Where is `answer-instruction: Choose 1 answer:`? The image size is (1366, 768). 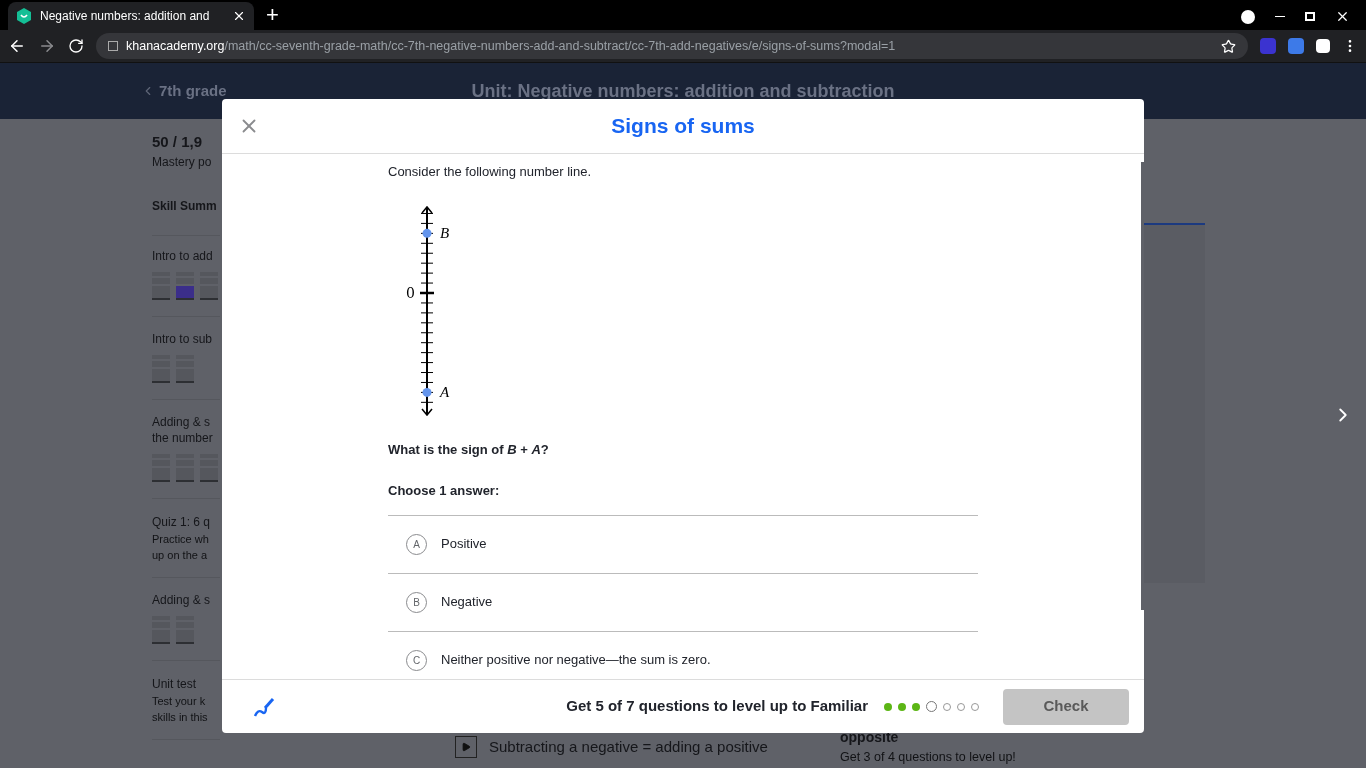
answer-instruction: Choose 1 answer: is located at coordinates (444, 491).